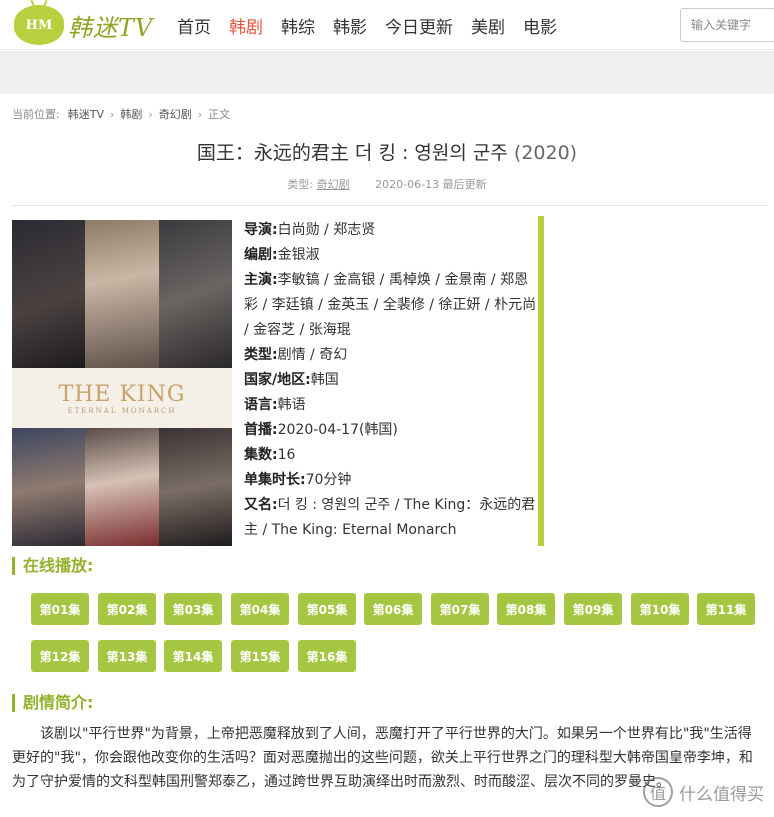 The height and width of the screenshot is (817, 774). I want to click on info-row: 首播:2020-04-17(韩国), so click(392, 430).